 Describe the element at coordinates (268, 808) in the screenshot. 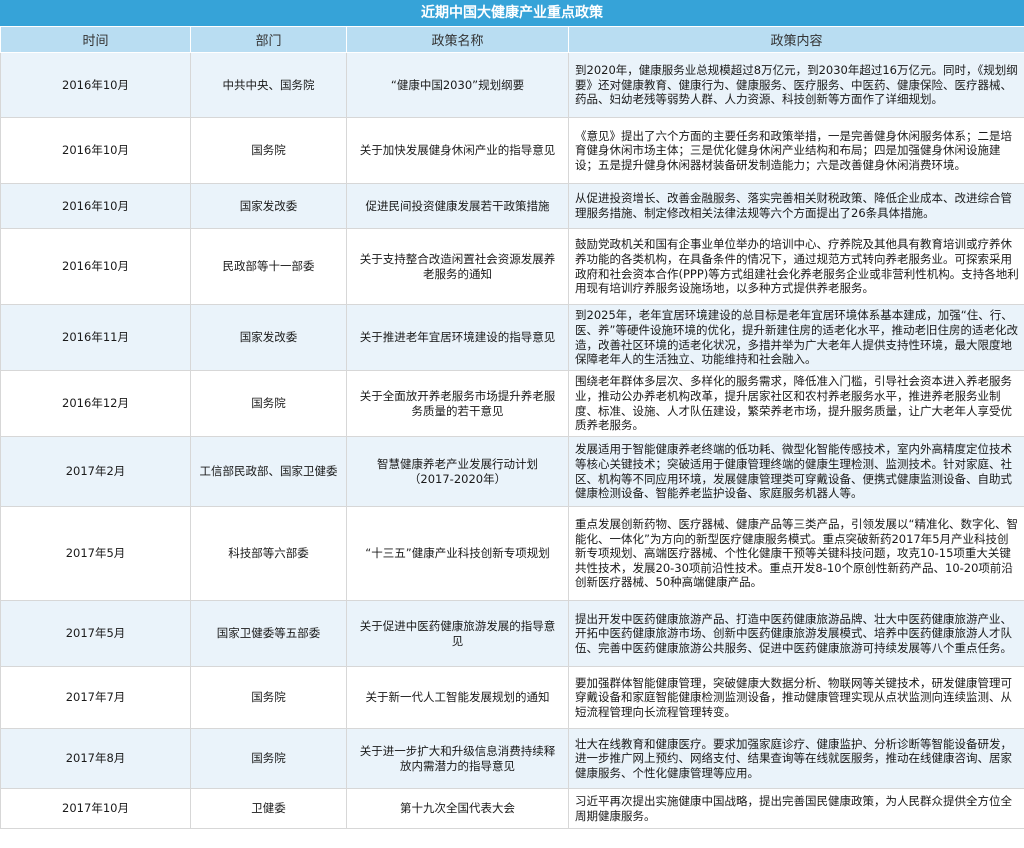

I see `cell-dept: 卫健委` at that location.